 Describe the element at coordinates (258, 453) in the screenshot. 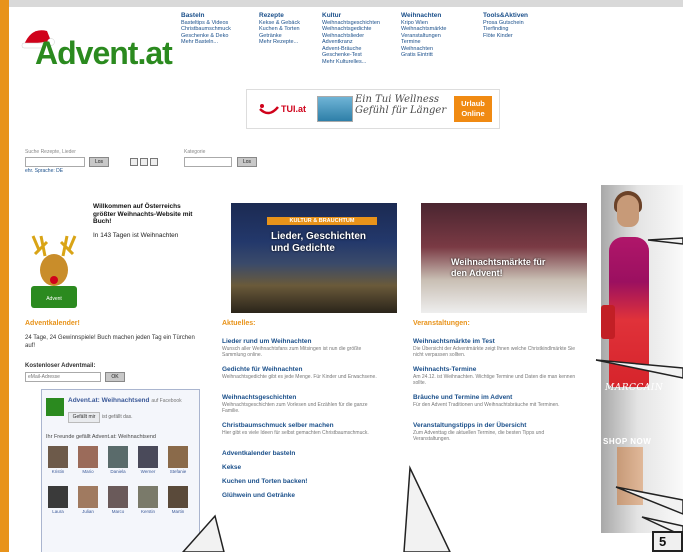

I see `article-link: Adventkalender basteln` at that location.